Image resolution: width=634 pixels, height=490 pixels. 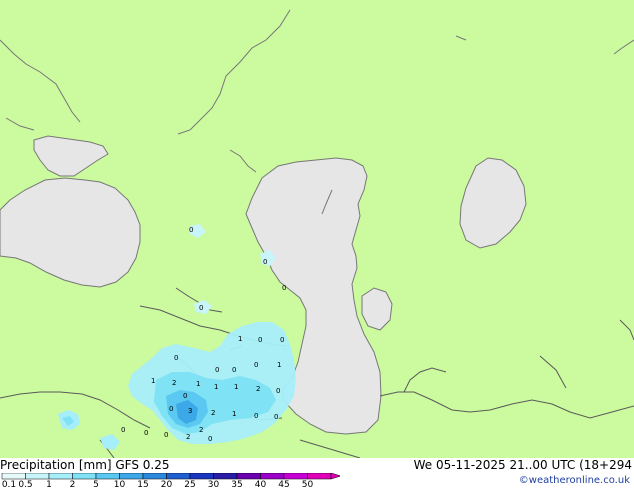 What do you see at coordinates (190, 485) in the screenshot?
I see `scale-label: 25` at bounding box center [190, 485].